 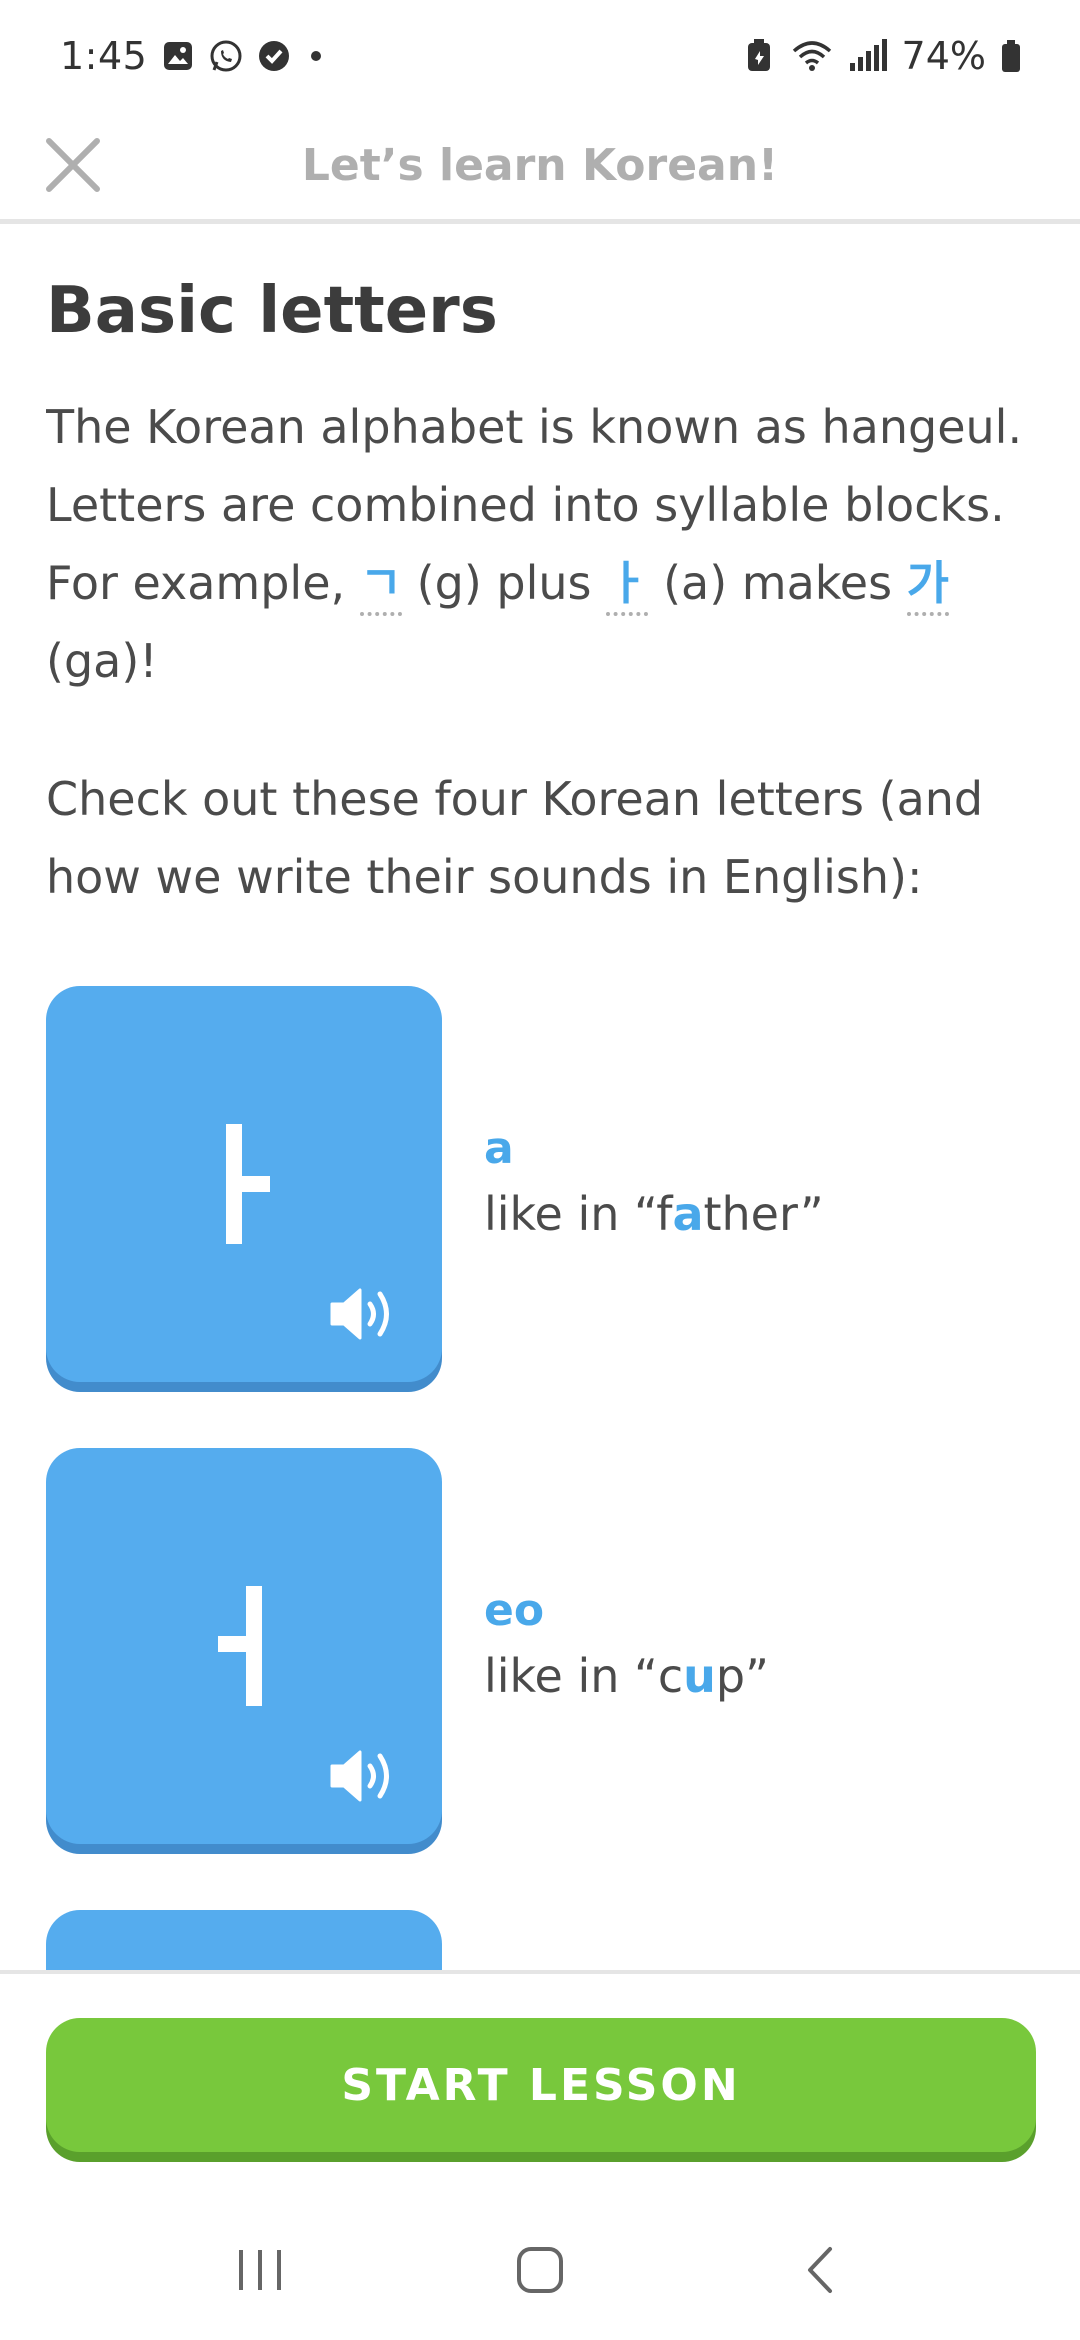 I want to click on recent-apps-button, so click(x=260, y=2270).